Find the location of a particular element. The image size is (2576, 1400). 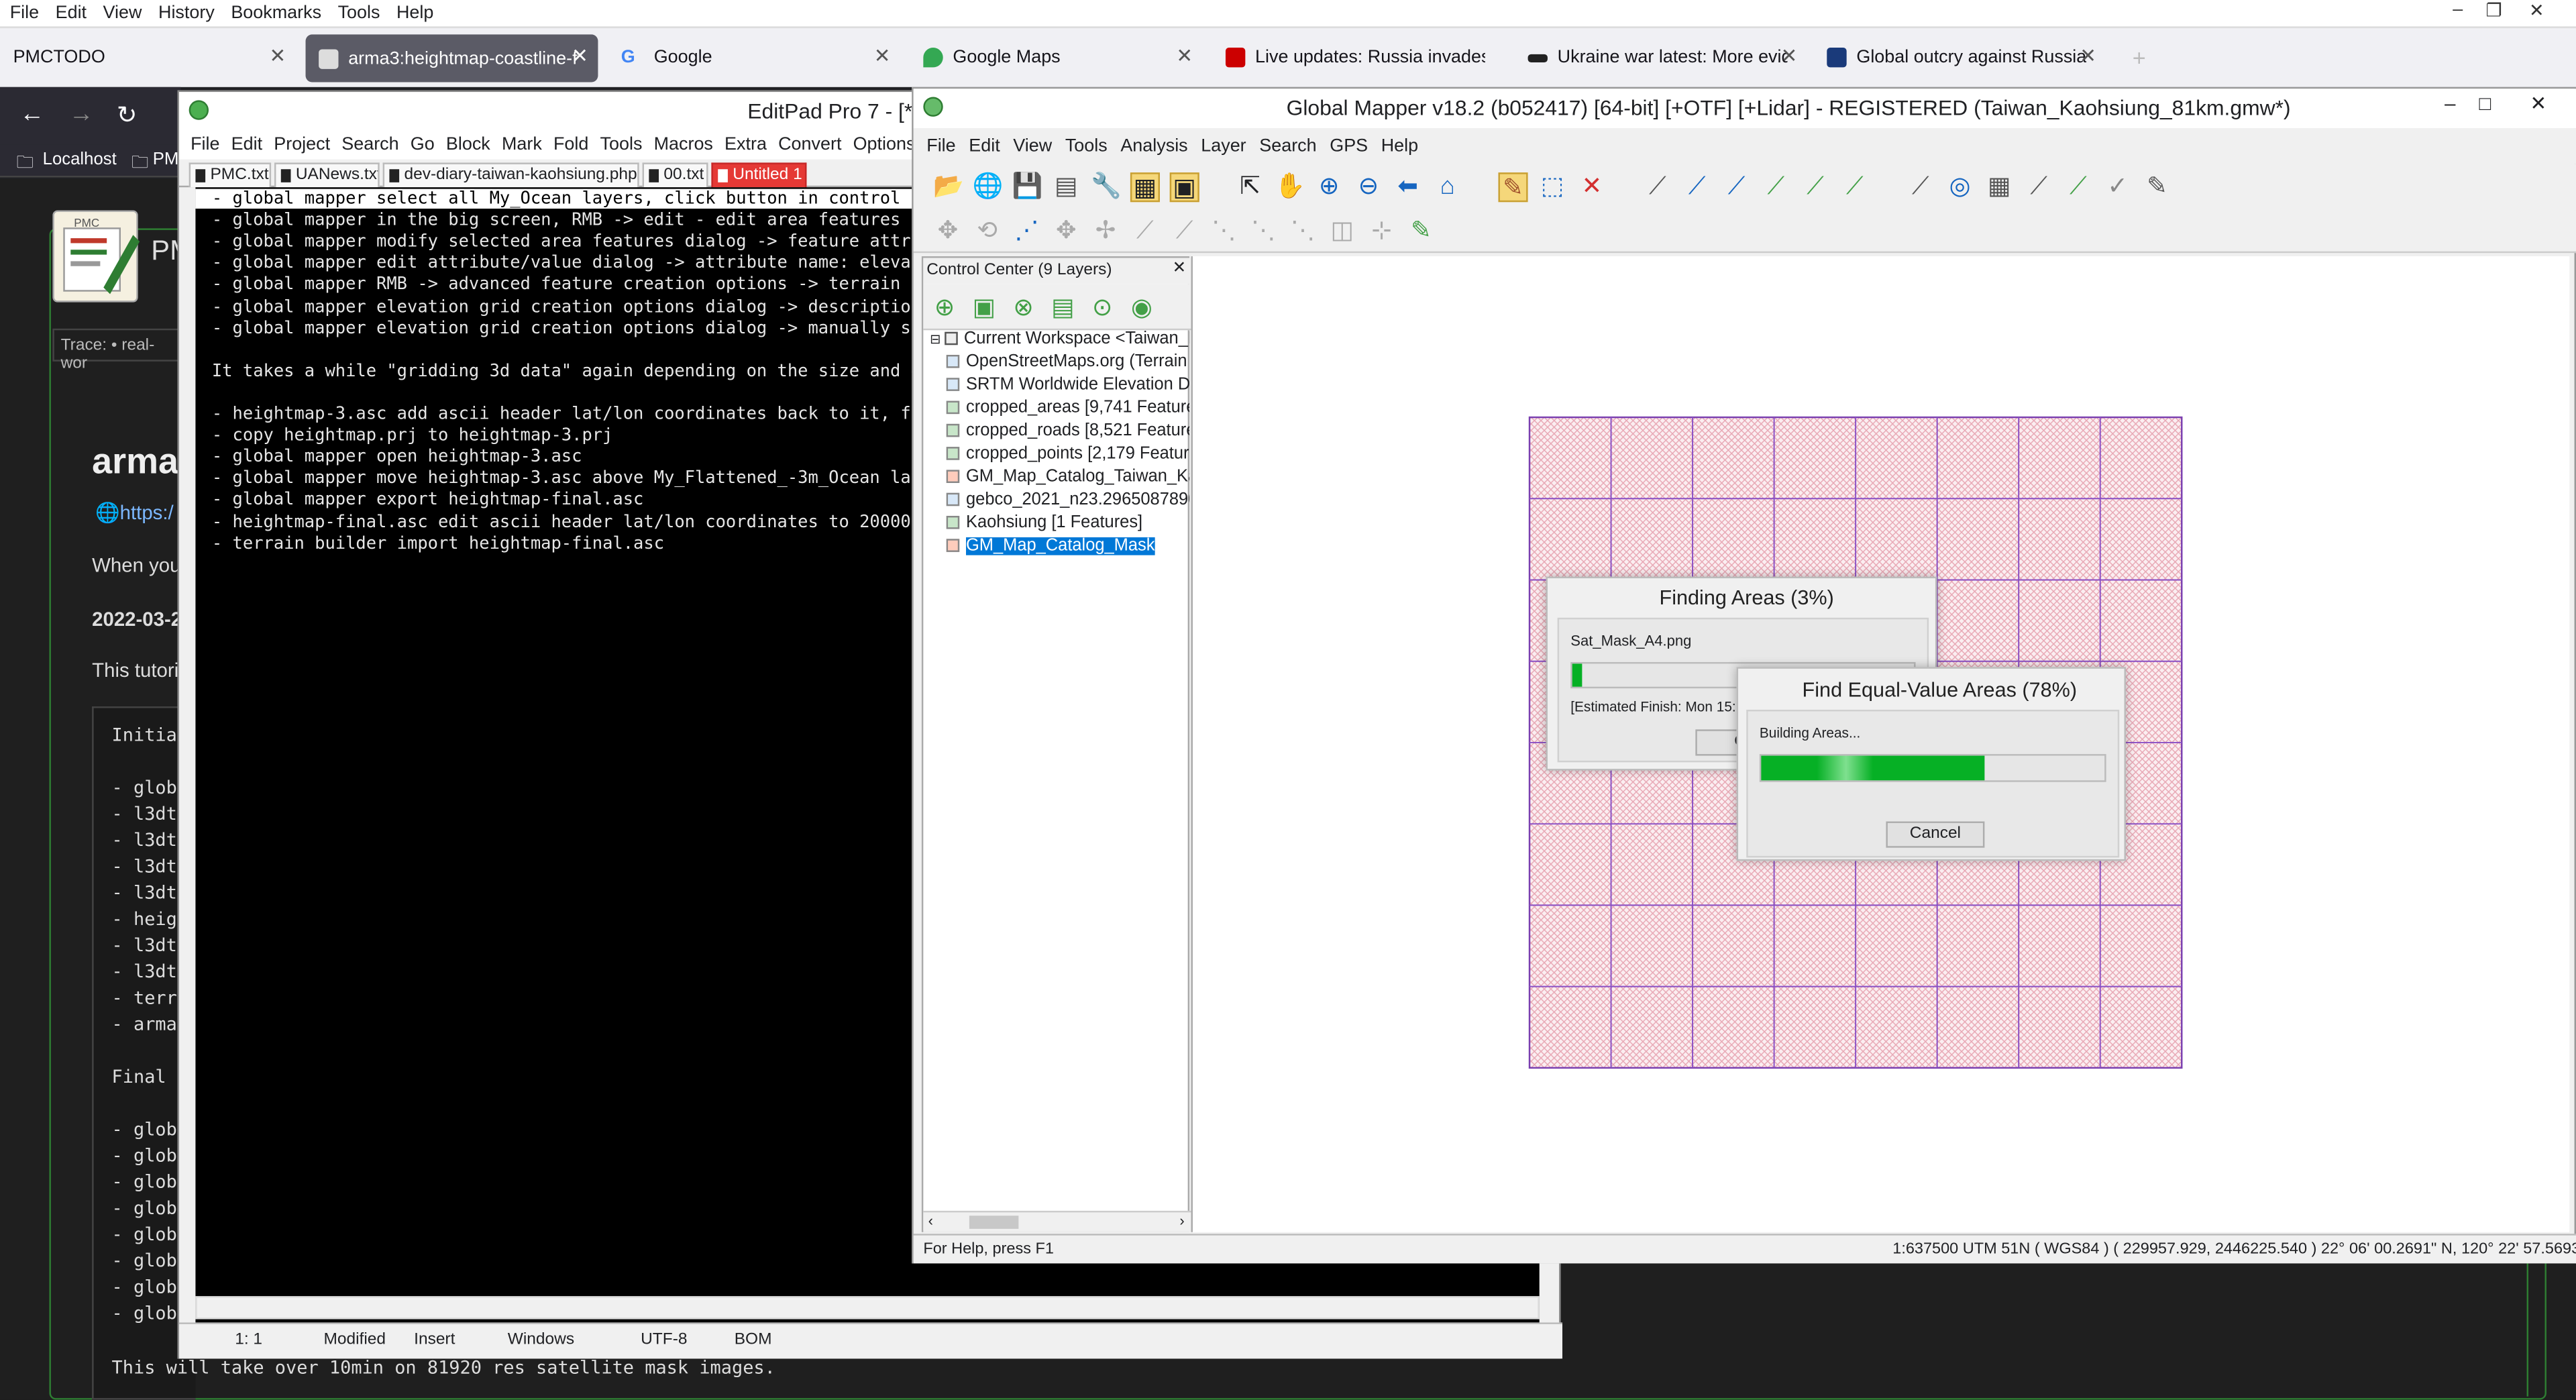

save-icon: 💾 is located at coordinates (1027, 187).